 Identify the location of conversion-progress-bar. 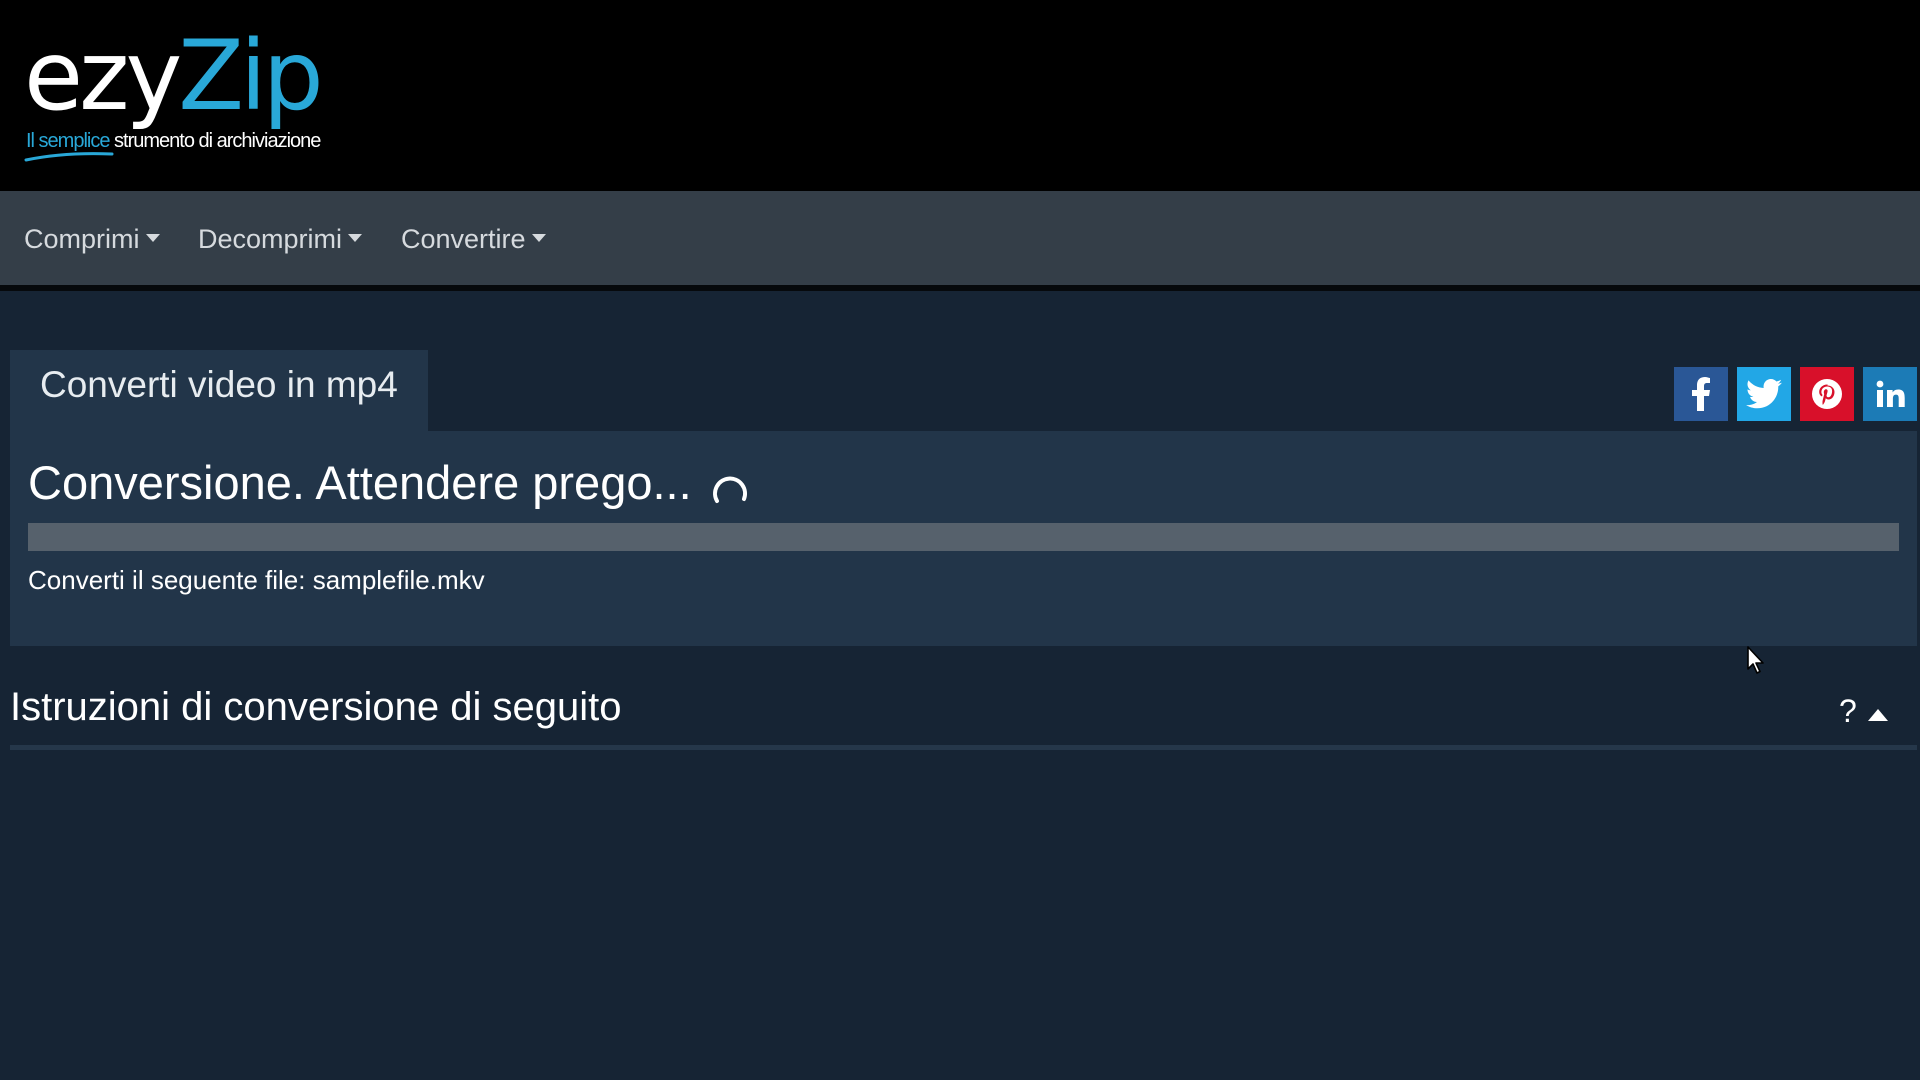
(963, 537).